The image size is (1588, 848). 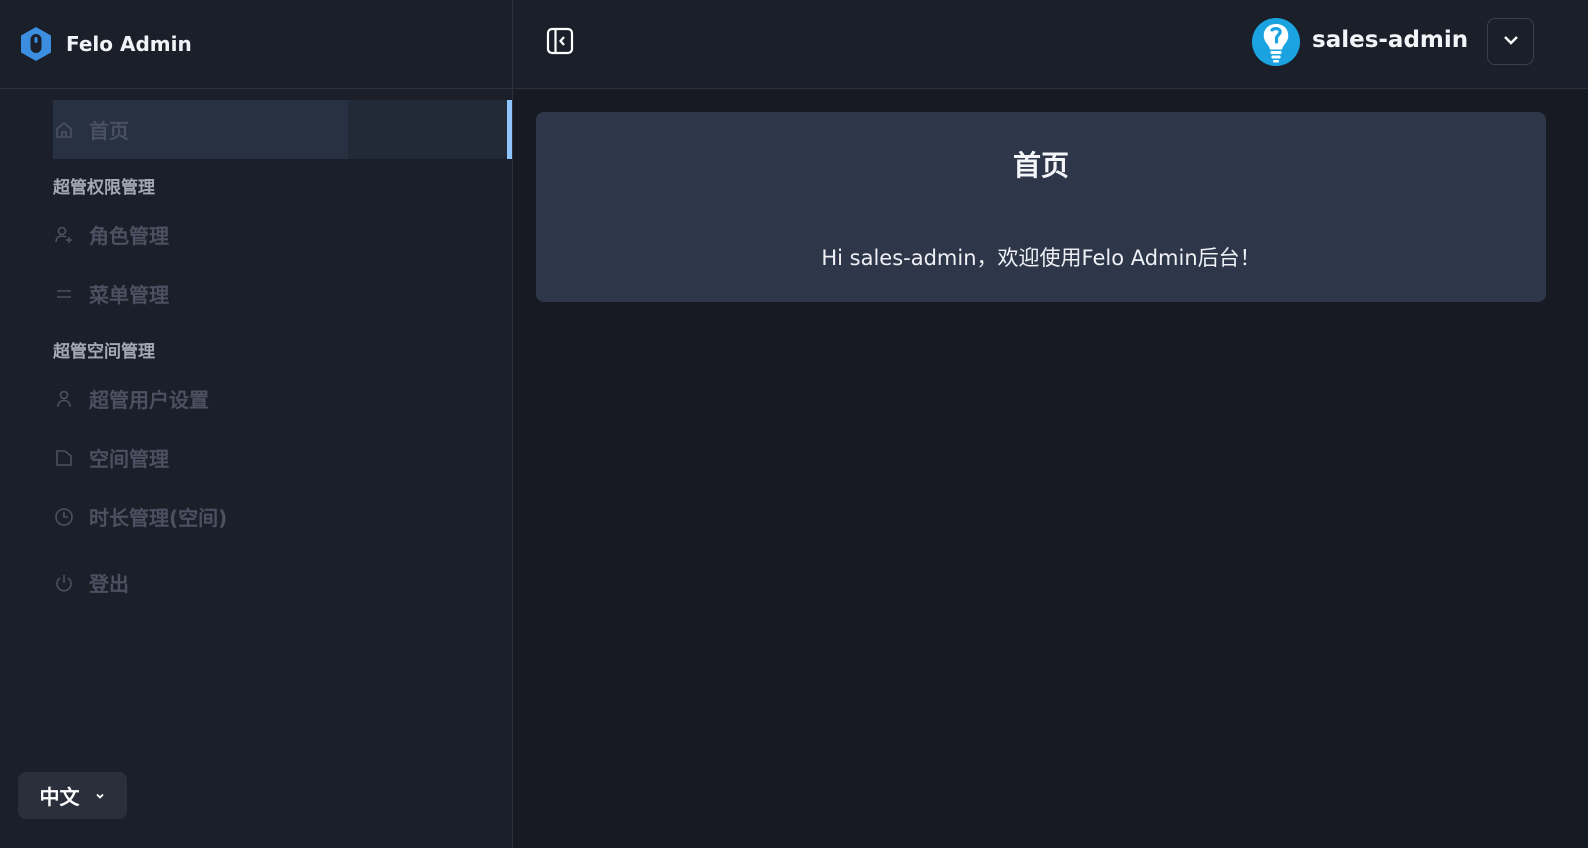 What do you see at coordinates (1050, 44) in the screenshot?
I see `top-header: sales-admin` at bounding box center [1050, 44].